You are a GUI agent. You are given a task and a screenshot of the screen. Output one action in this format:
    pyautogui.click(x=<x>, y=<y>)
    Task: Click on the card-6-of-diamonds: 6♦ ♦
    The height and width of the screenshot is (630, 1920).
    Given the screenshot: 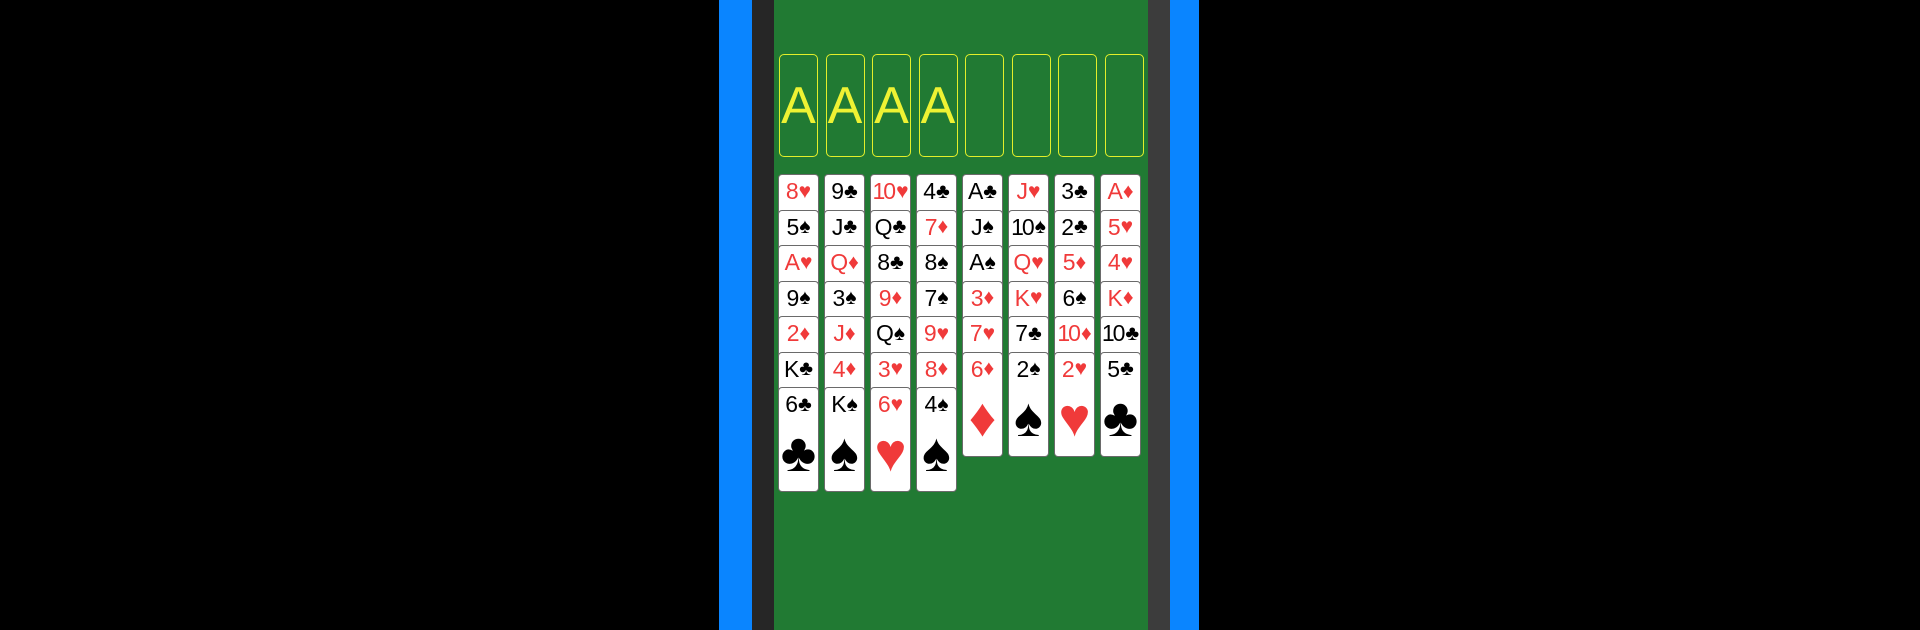 What is the action you would take?
    pyautogui.click(x=982, y=404)
    